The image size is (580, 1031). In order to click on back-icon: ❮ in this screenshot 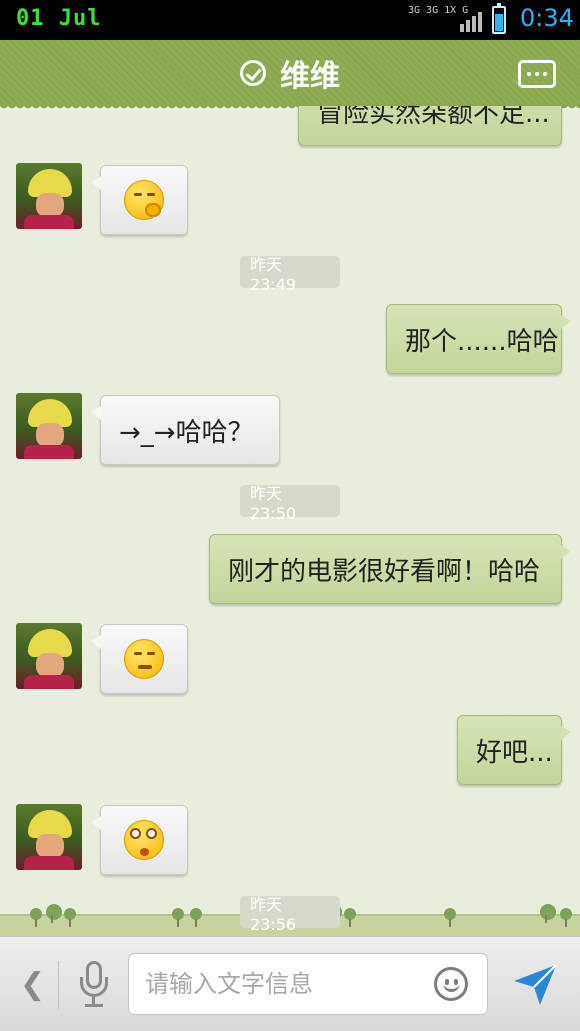, I will do `click(32, 984)`.